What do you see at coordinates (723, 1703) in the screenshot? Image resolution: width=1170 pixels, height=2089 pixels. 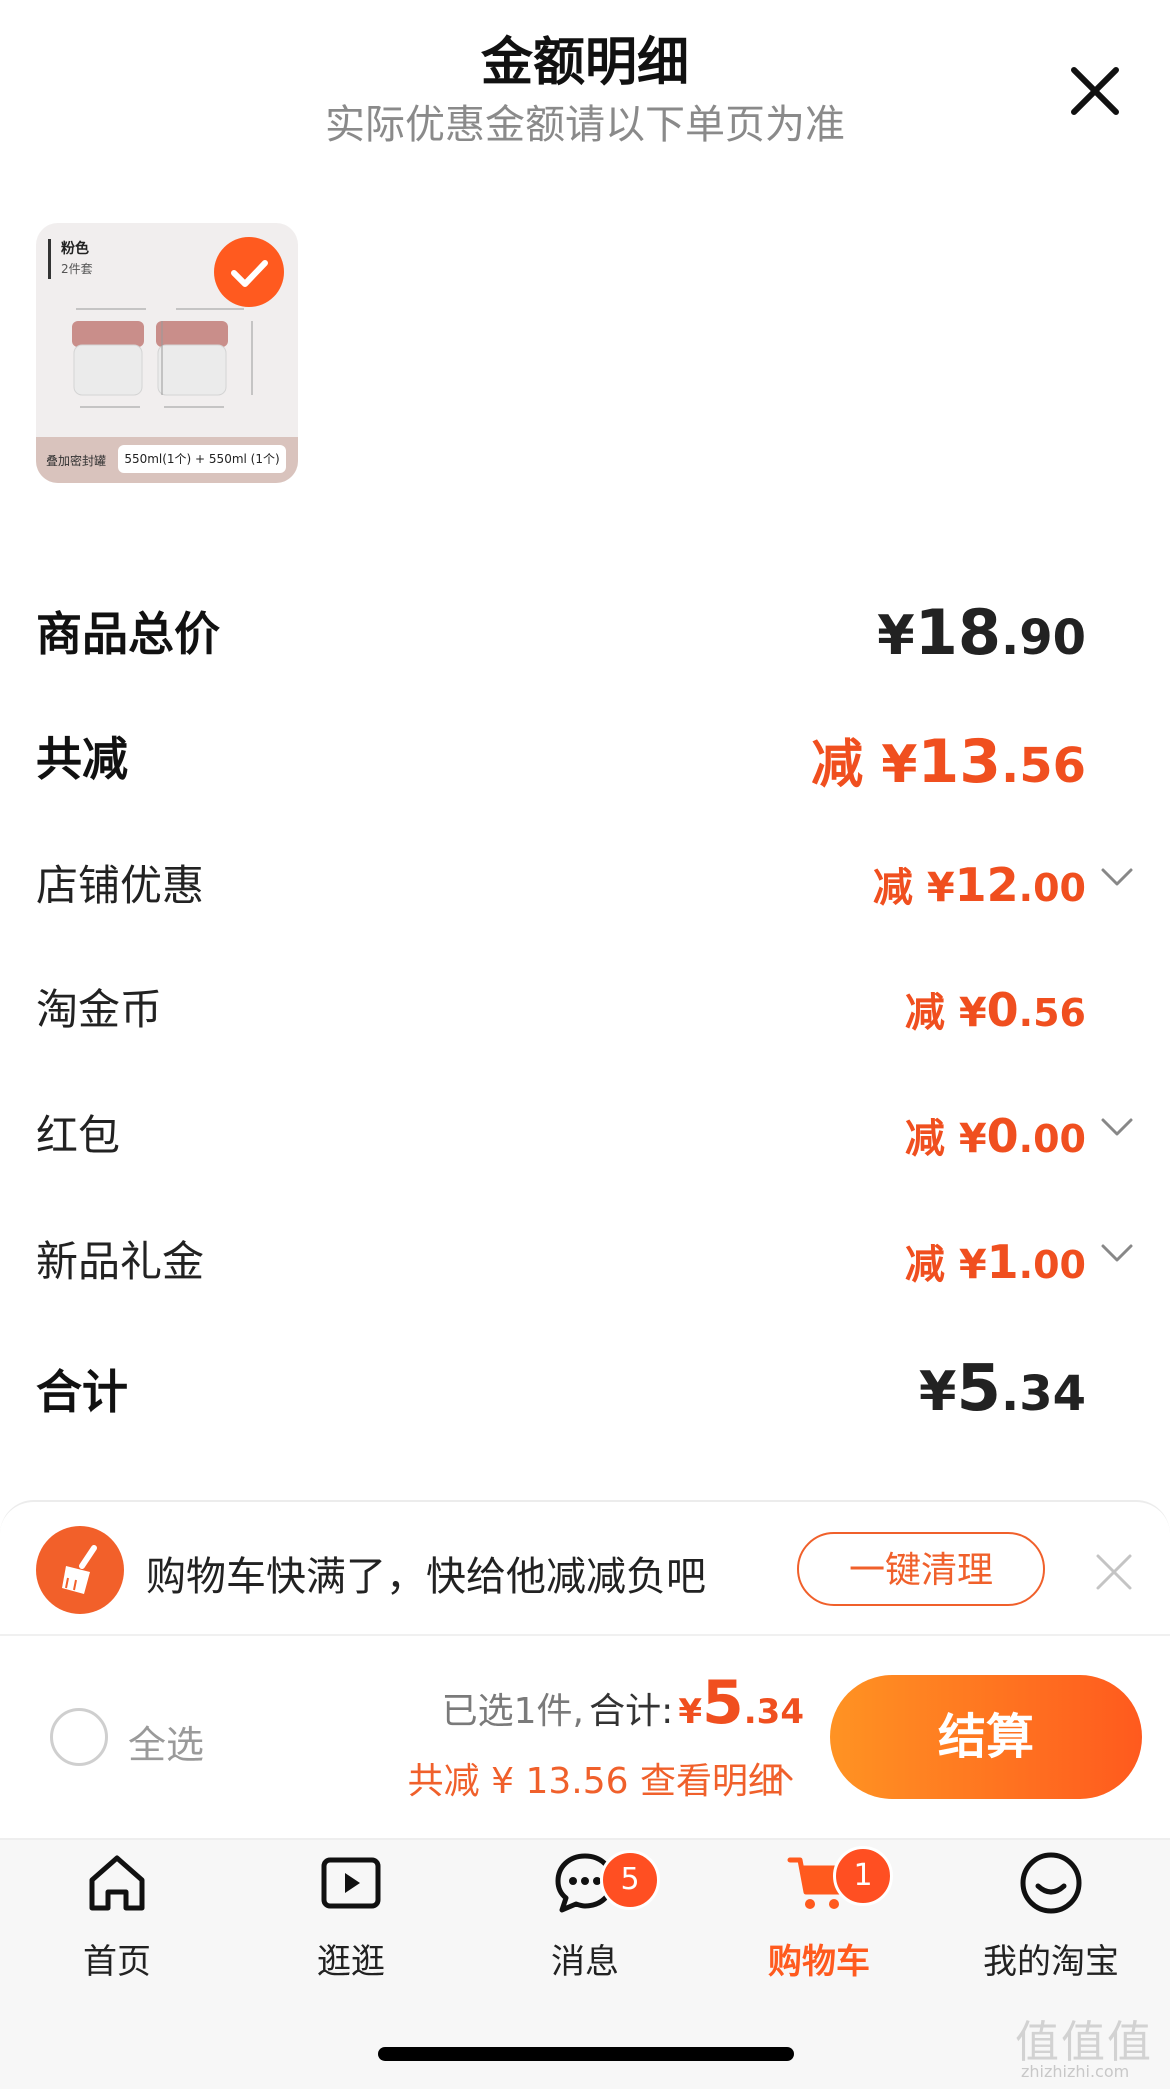 I see `checkout-total-int: 5` at bounding box center [723, 1703].